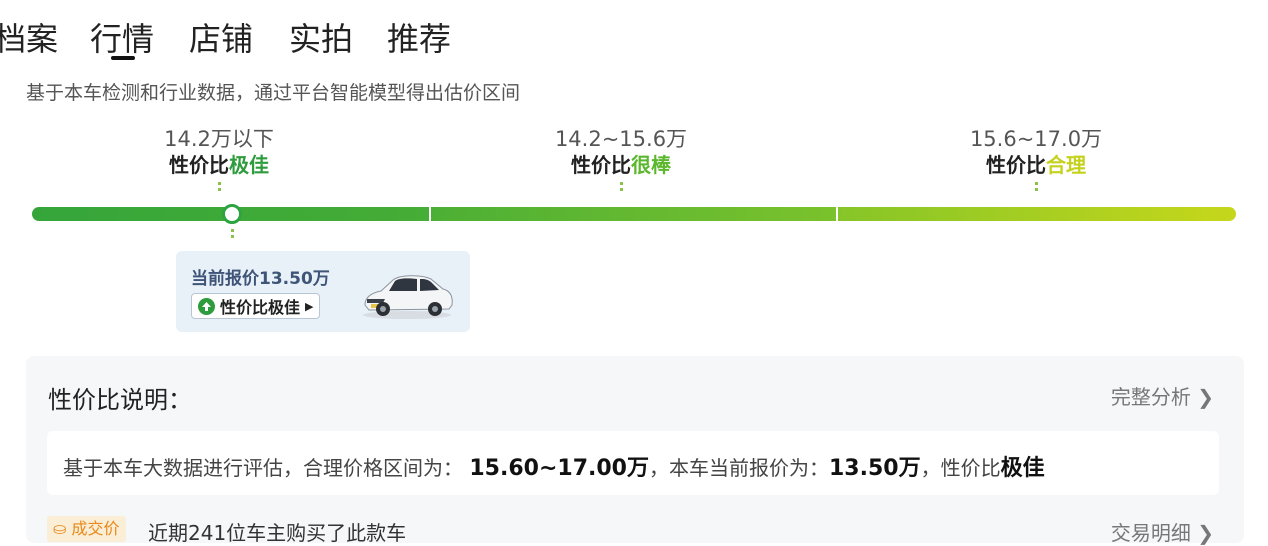 This screenshot has height=546, width=1268. I want to click on range-fair-value: 15.6~17.0万, so click(1036, 139).